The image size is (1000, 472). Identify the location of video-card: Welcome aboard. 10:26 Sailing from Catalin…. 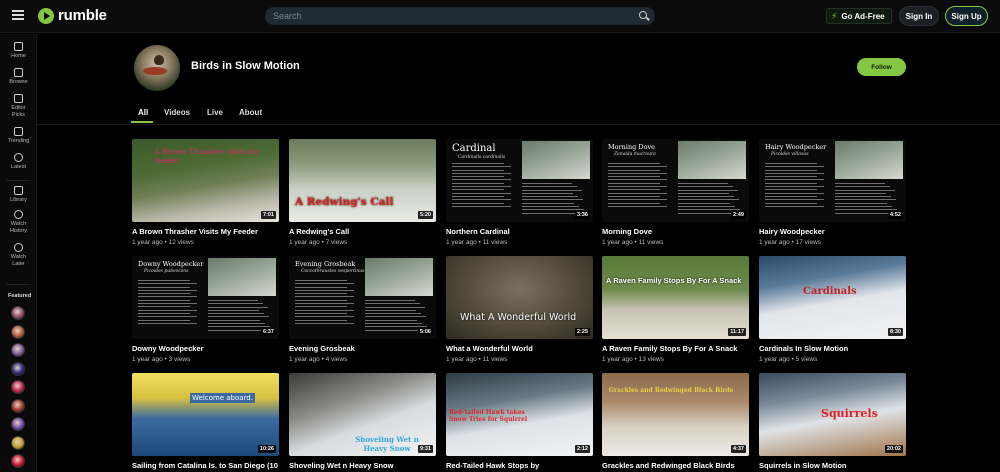
(205, 421).